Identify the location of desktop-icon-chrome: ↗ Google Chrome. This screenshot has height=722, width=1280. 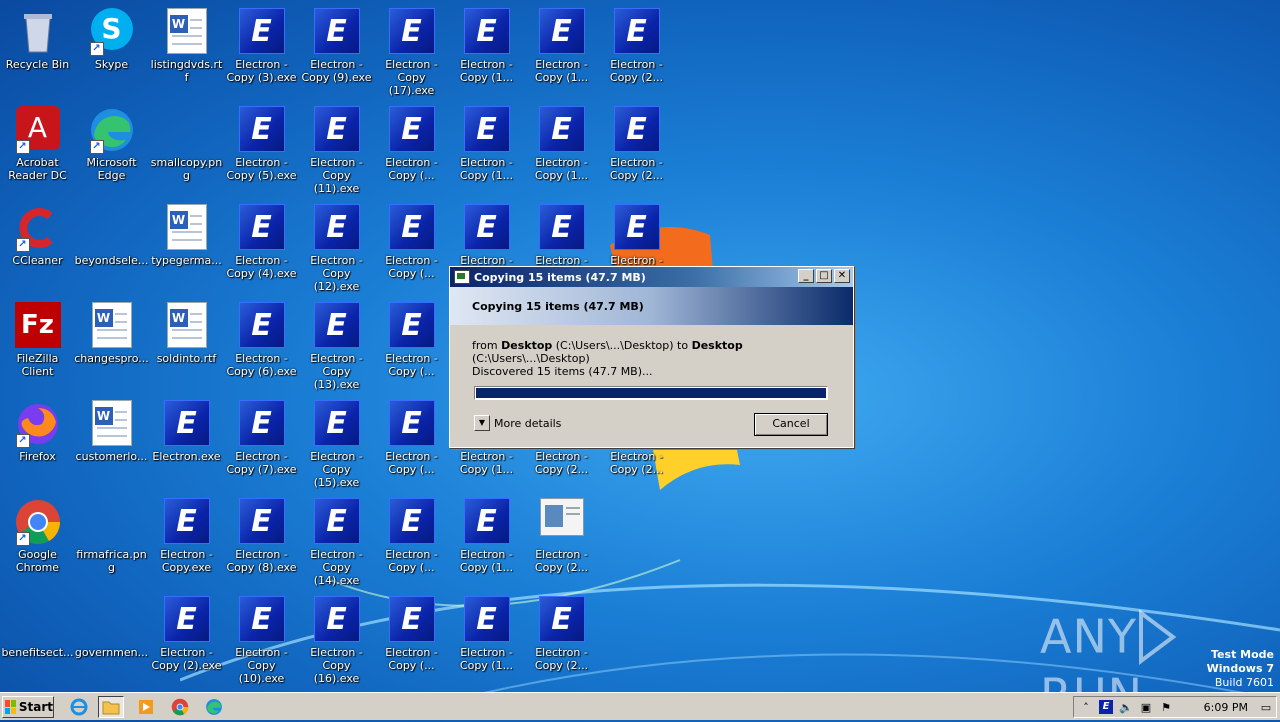
(37, 534).